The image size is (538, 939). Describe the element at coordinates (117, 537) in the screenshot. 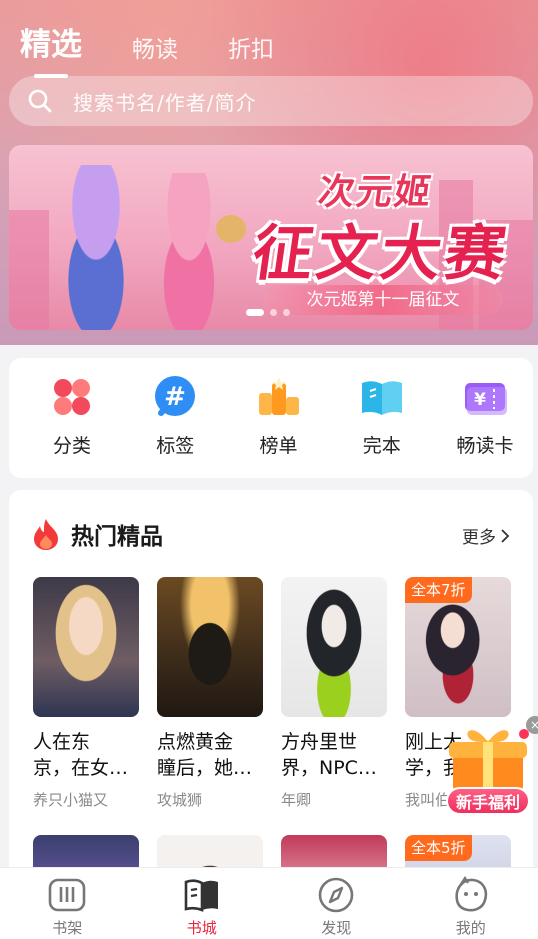

I see `hot-section-title: 热门精品` at that location.